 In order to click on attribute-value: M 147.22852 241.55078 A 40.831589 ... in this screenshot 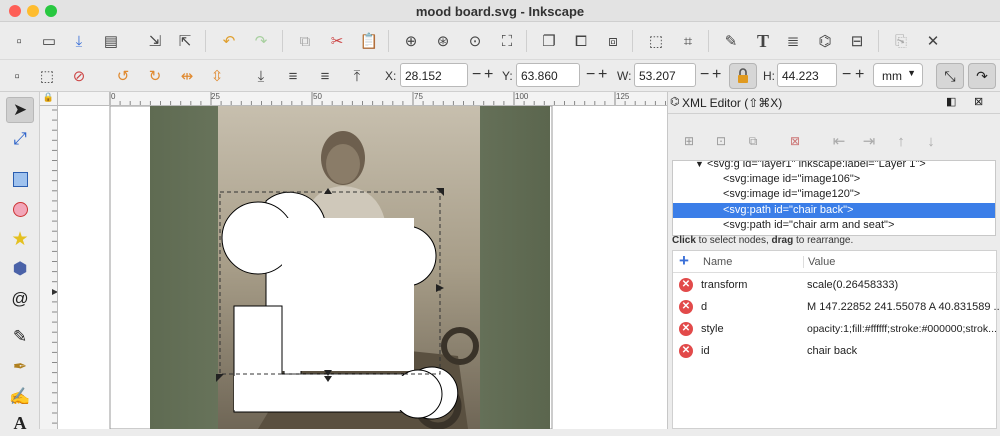, I will do `click(903, 307)`.